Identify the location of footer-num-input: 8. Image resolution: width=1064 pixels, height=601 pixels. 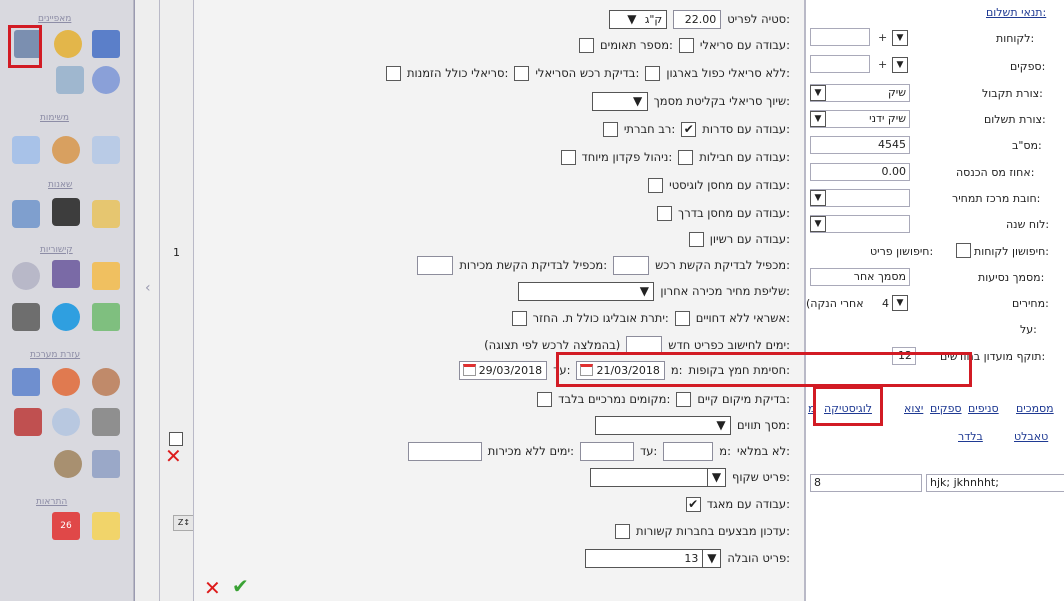
(866, 483).